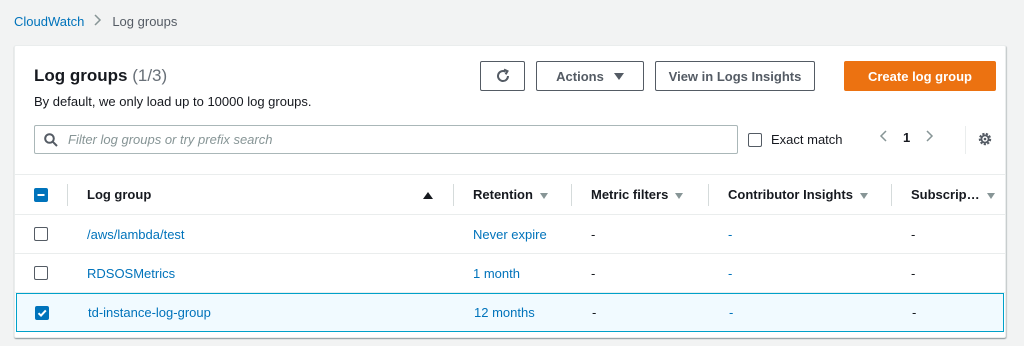 This screenshot has height=346, width=1024. What do you see at coordinates (257, 273) in the screenshot?
I see `log-group-cell: RDSOSMetrics` at bounding box center [257, 273].